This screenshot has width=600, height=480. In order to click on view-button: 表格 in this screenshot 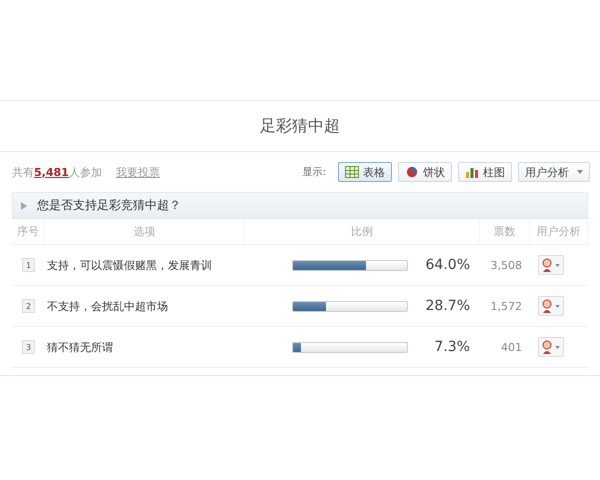, I will do `click(365, 172)`.